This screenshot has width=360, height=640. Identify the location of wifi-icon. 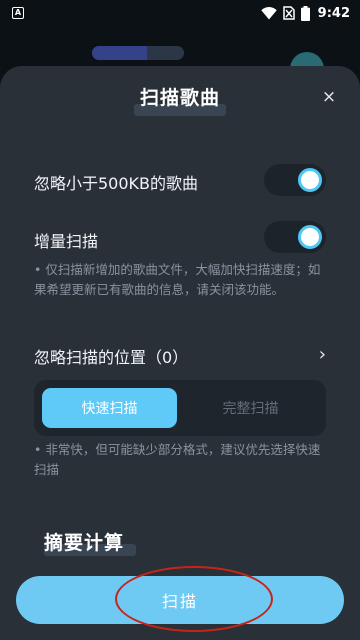
(268, 13).